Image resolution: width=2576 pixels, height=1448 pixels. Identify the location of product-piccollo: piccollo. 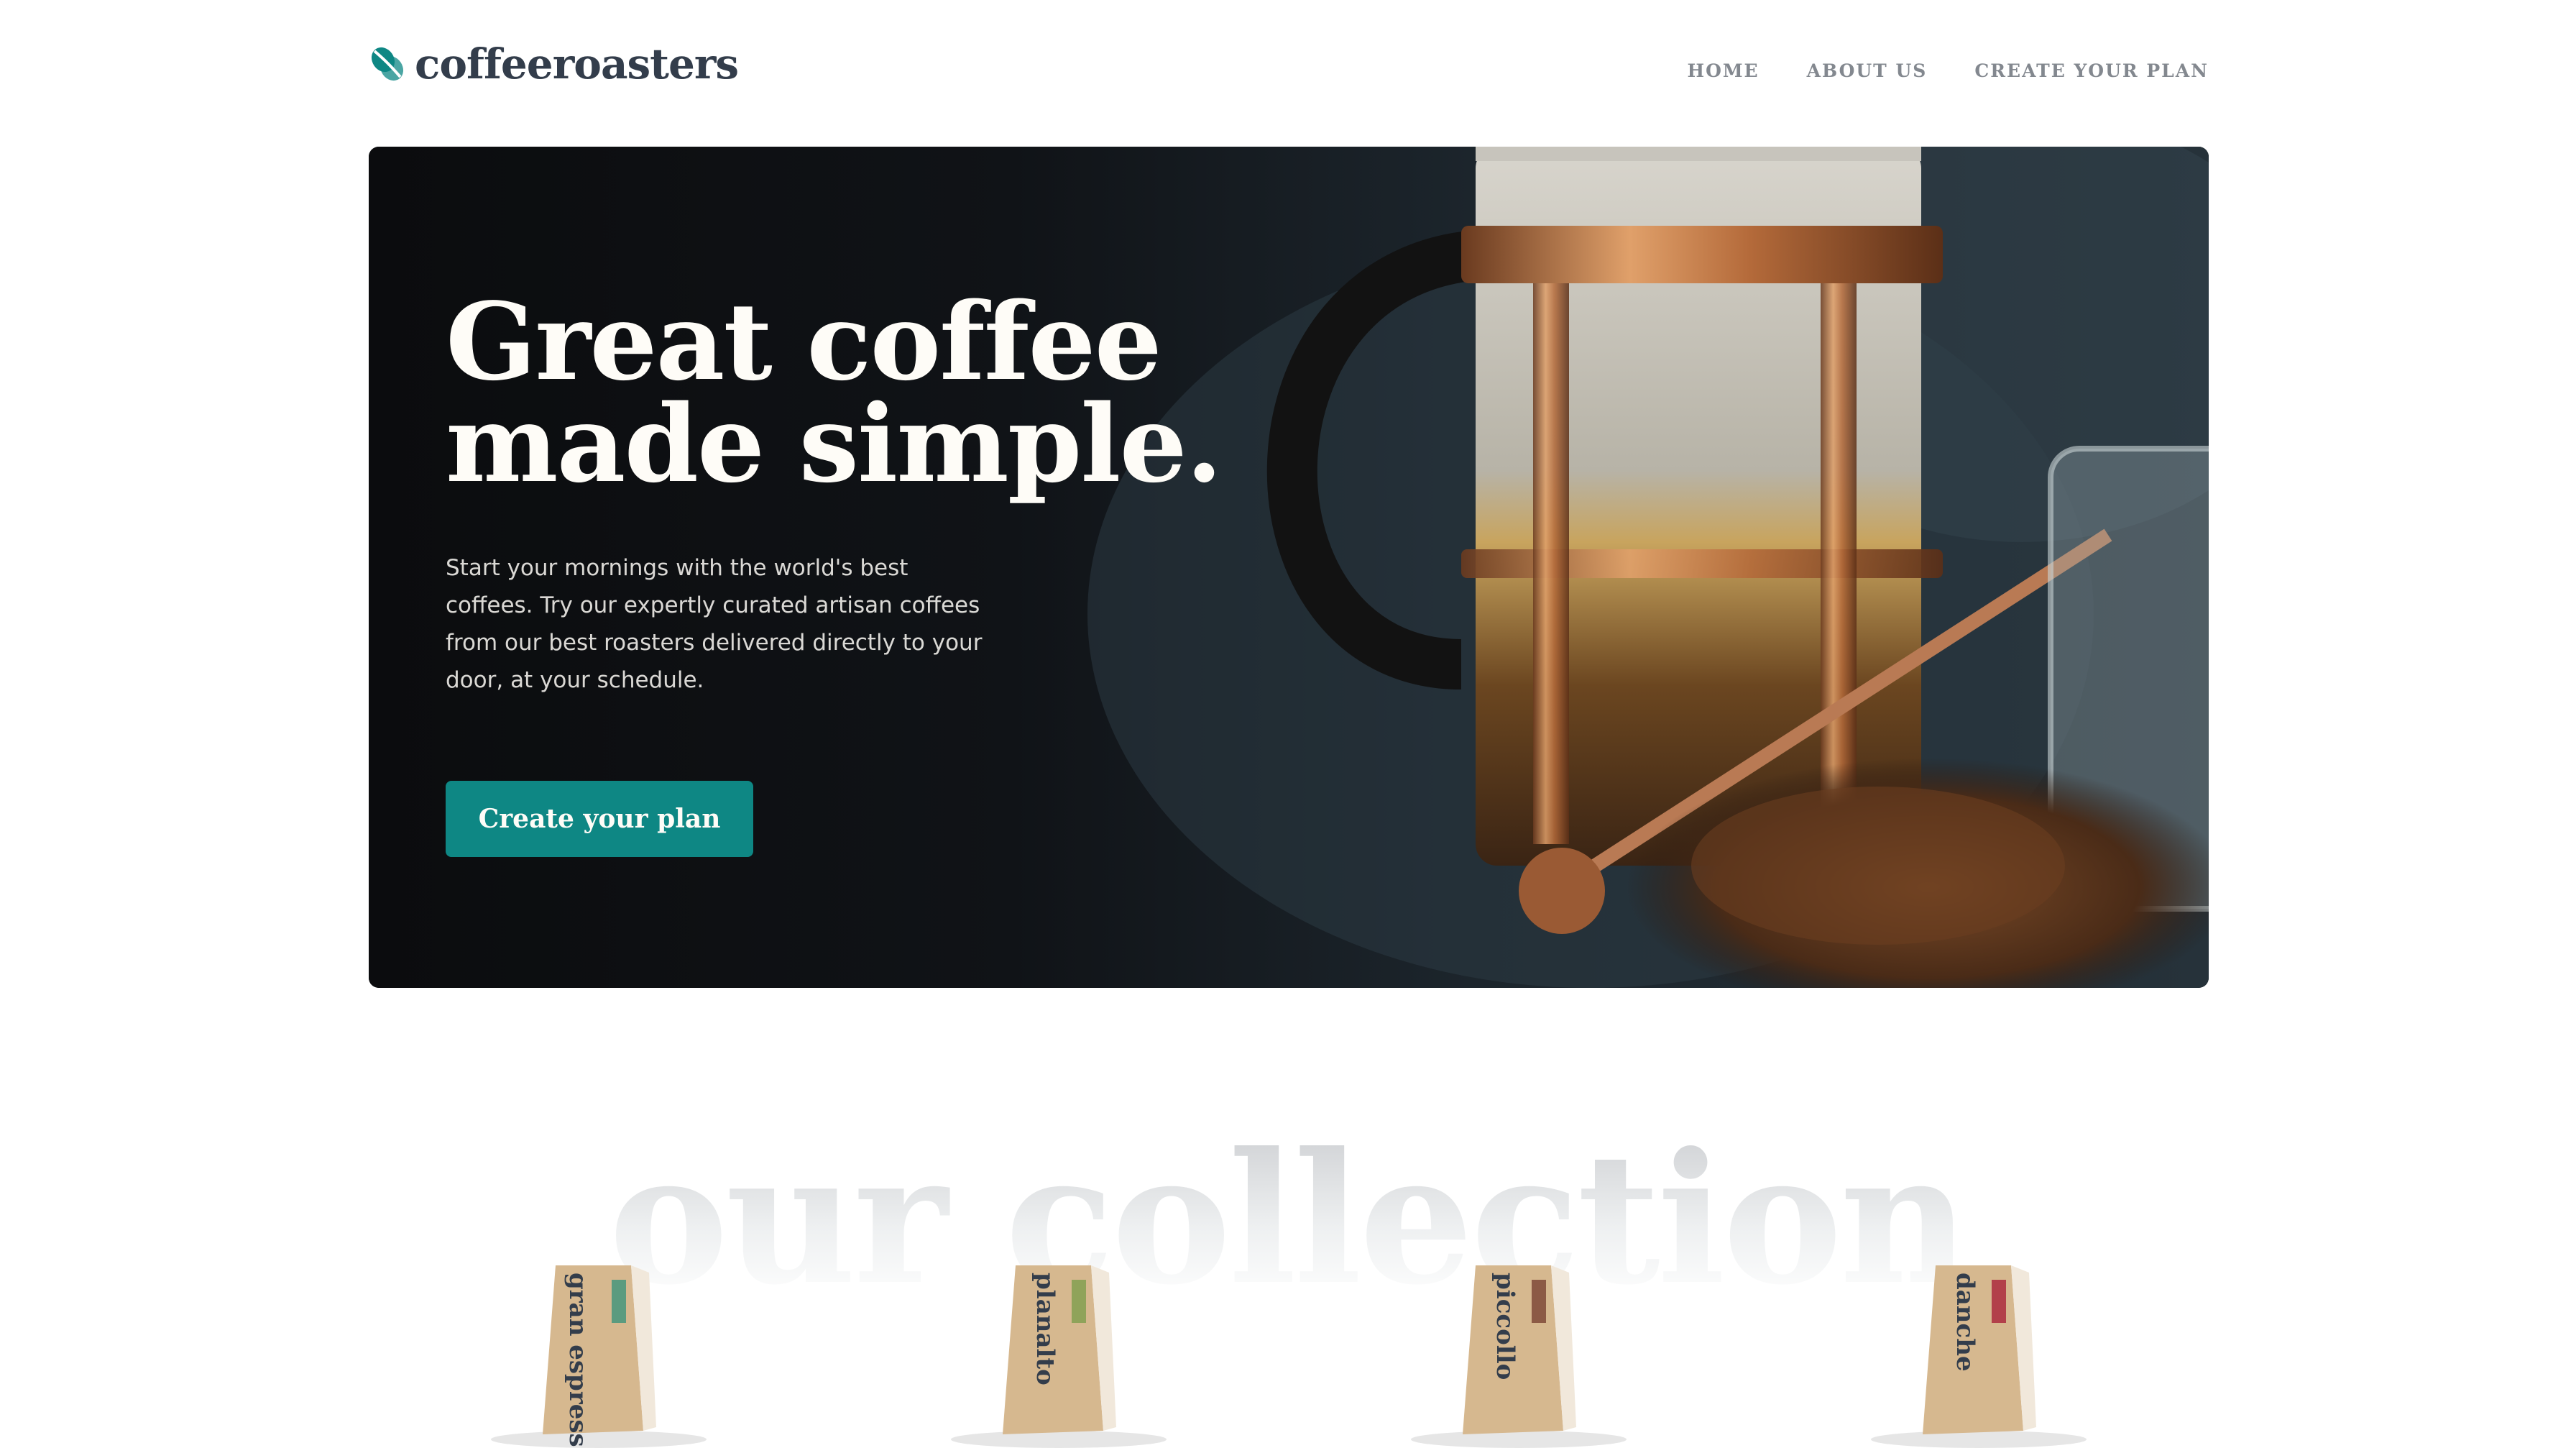
(1519, 1349).